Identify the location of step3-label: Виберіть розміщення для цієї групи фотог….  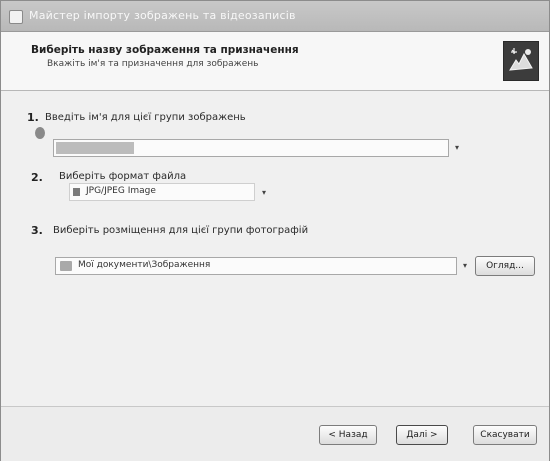
(181, 230).